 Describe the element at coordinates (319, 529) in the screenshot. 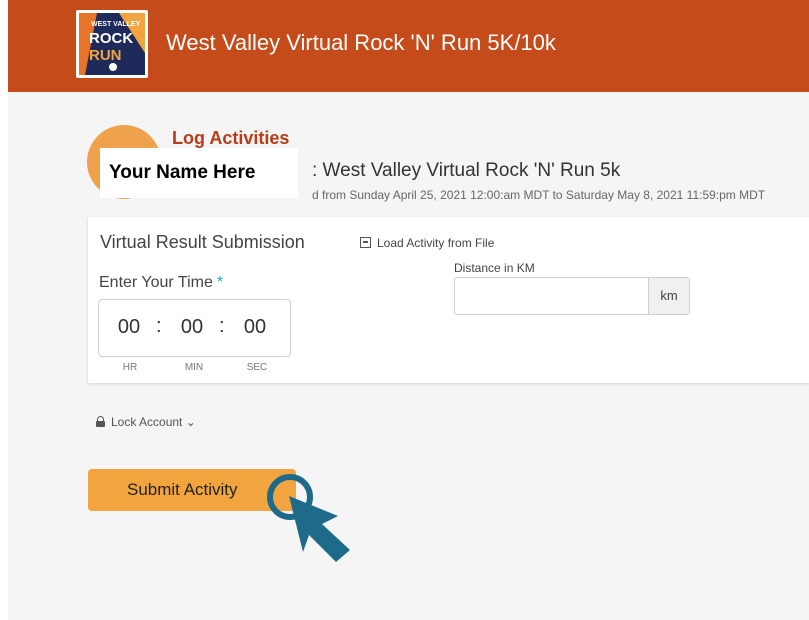

I see `cursor-arrow` at that location.